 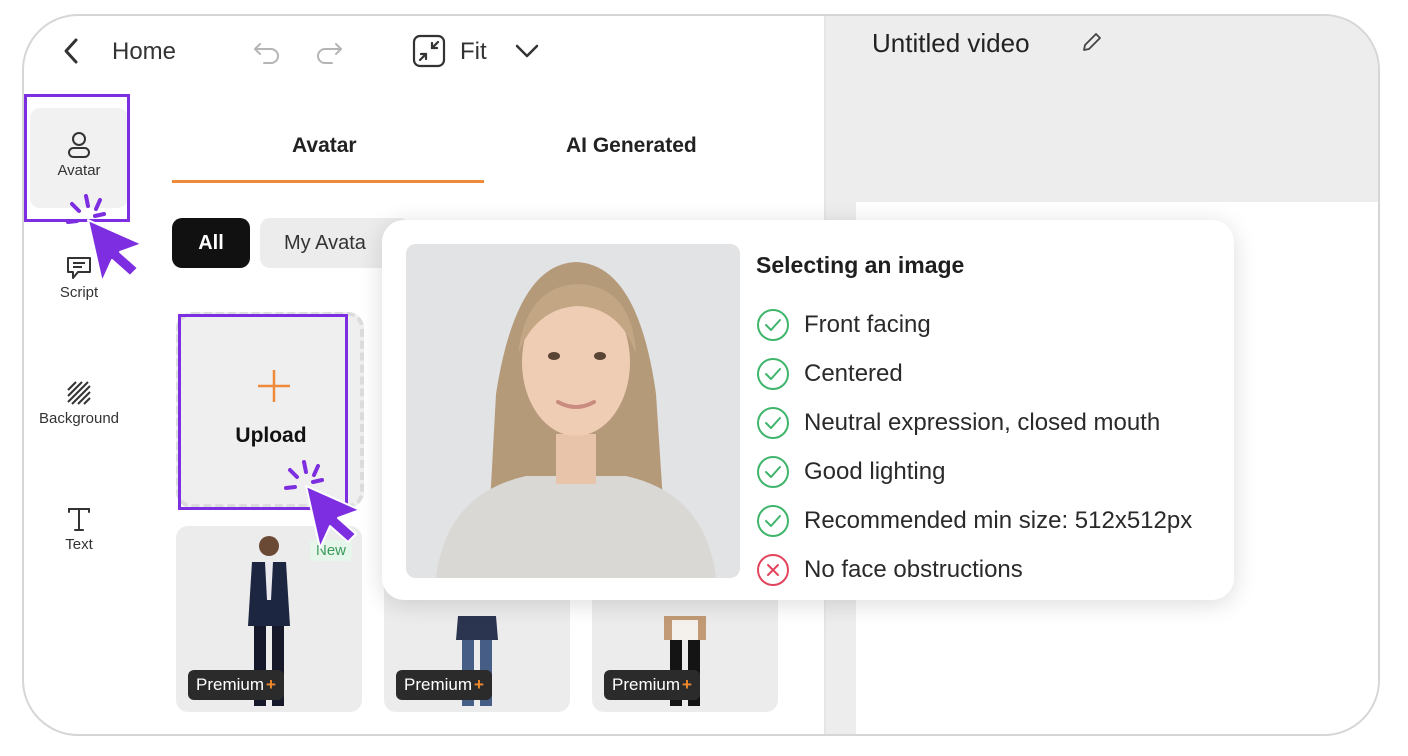 I want to click on text-icon, so click(x=79, y=519).